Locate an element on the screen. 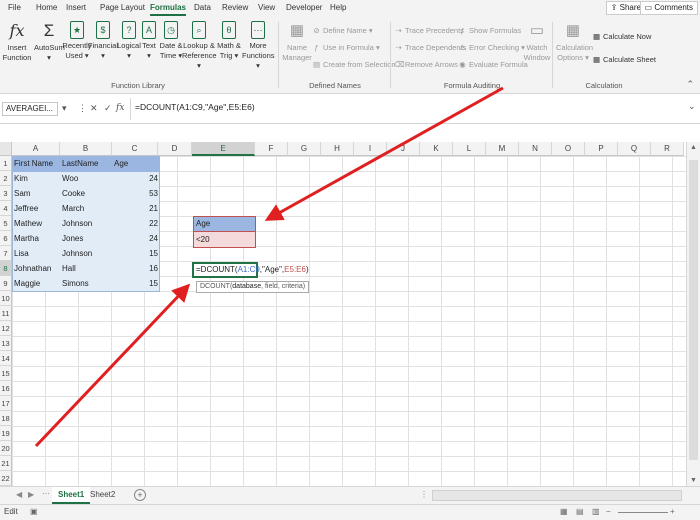 This screenshot has width=700, height=520. calculate-sheet-button: ▦ Calculate Sheet is located at coordinates (624, 59).